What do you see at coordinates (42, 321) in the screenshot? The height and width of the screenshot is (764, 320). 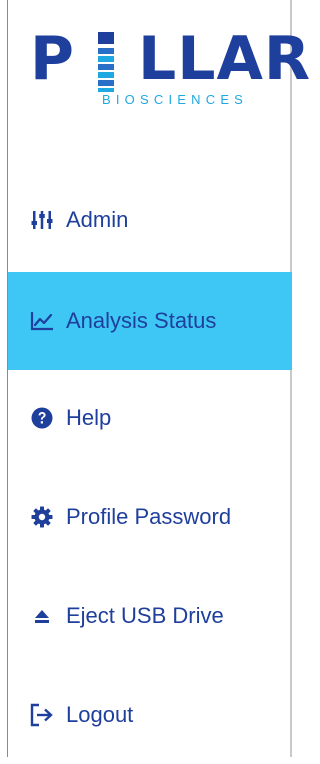 I see `line-chart-icon` at bounding box center [42, 321].